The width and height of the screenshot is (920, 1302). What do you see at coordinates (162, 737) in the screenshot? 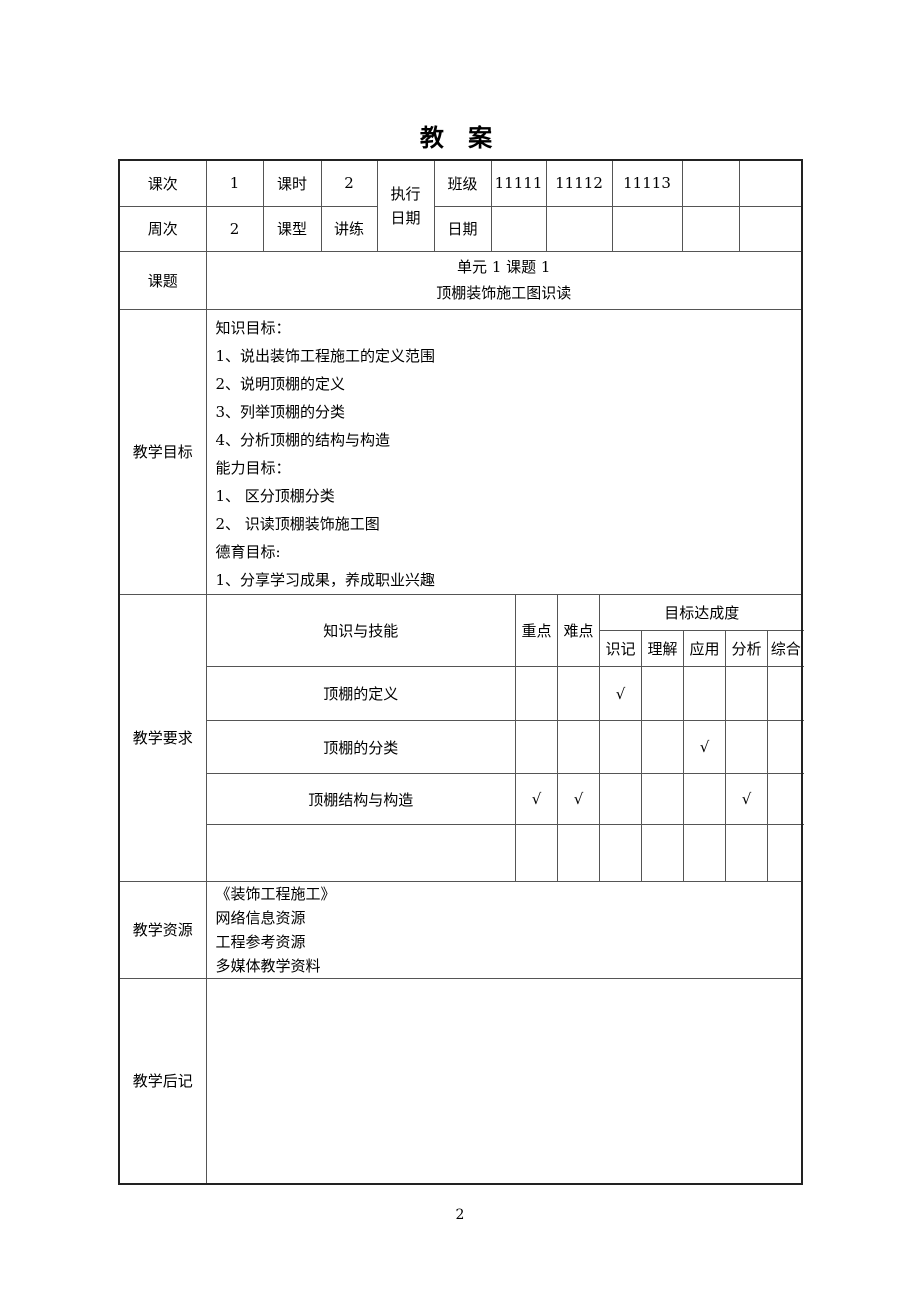
I see `requirements-label: 教学要求` at bounding box center [162, 737].